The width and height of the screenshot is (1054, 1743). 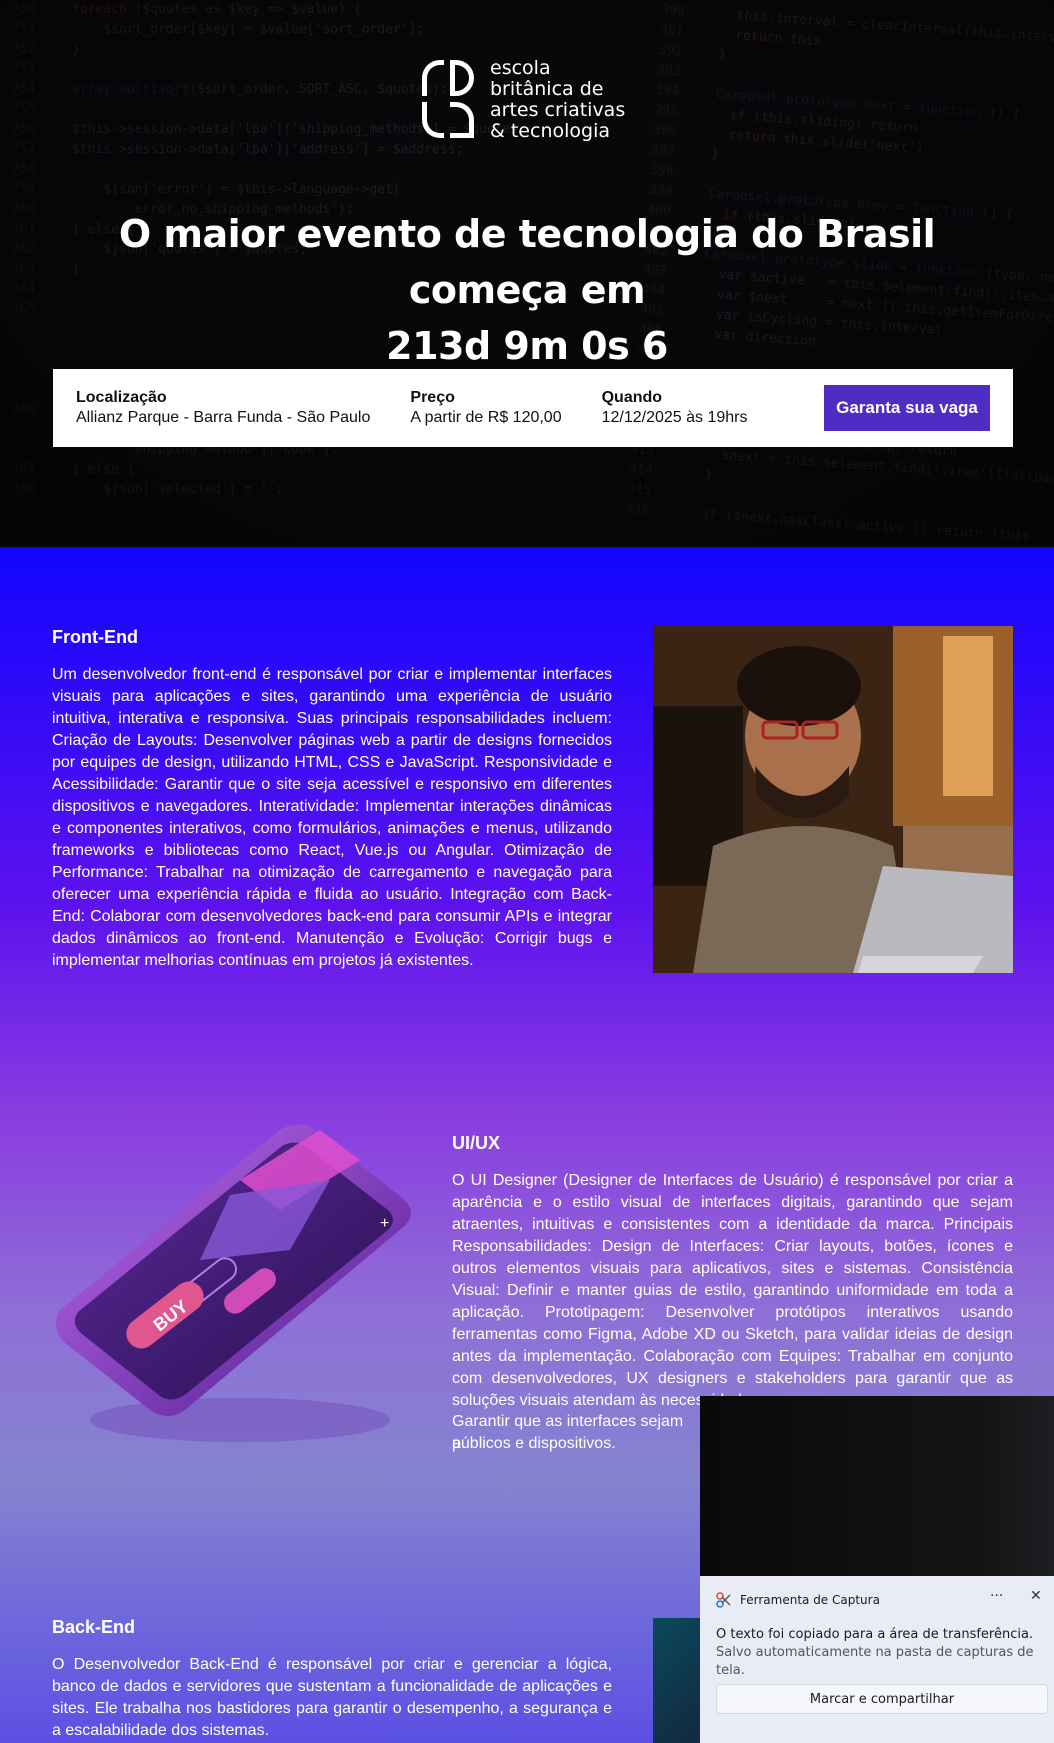 I want to click on uiux-text-last: públicos e dispositivos., so click(x=534, y=1443).